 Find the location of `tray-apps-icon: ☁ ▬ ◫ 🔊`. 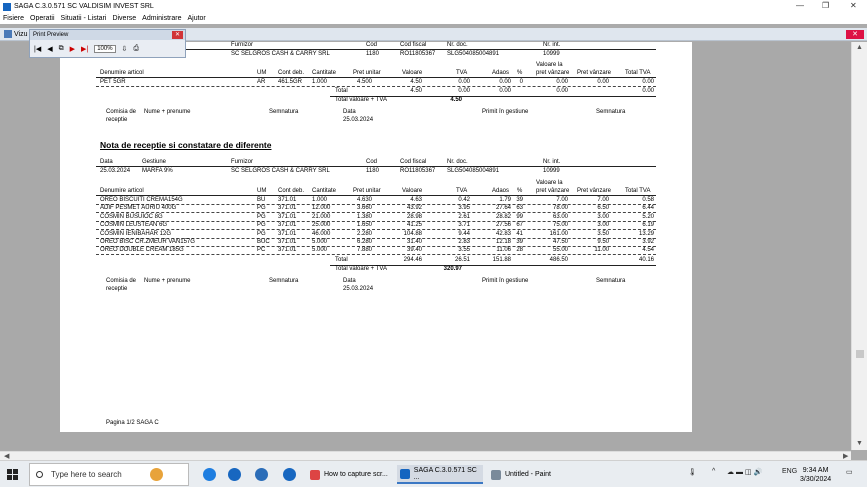

tray-apps-icon: ☁ ▬ ◫ 🔊 is located at coordinates (744, 472).